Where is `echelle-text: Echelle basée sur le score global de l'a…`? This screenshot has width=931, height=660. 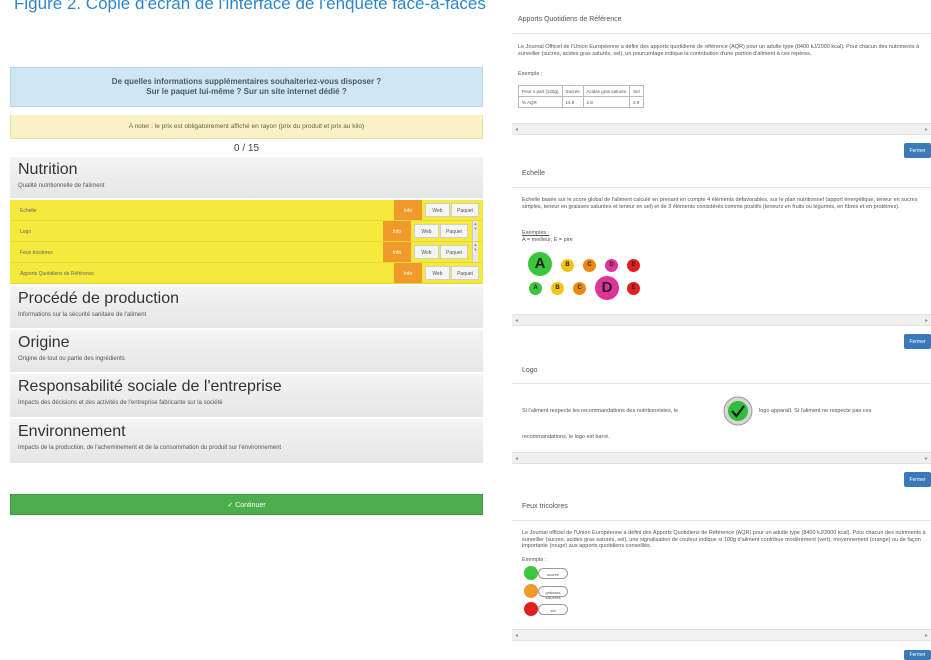
echelle-text: Echelle basée sur le score global de l'a… is located at coordinates (720, 203).